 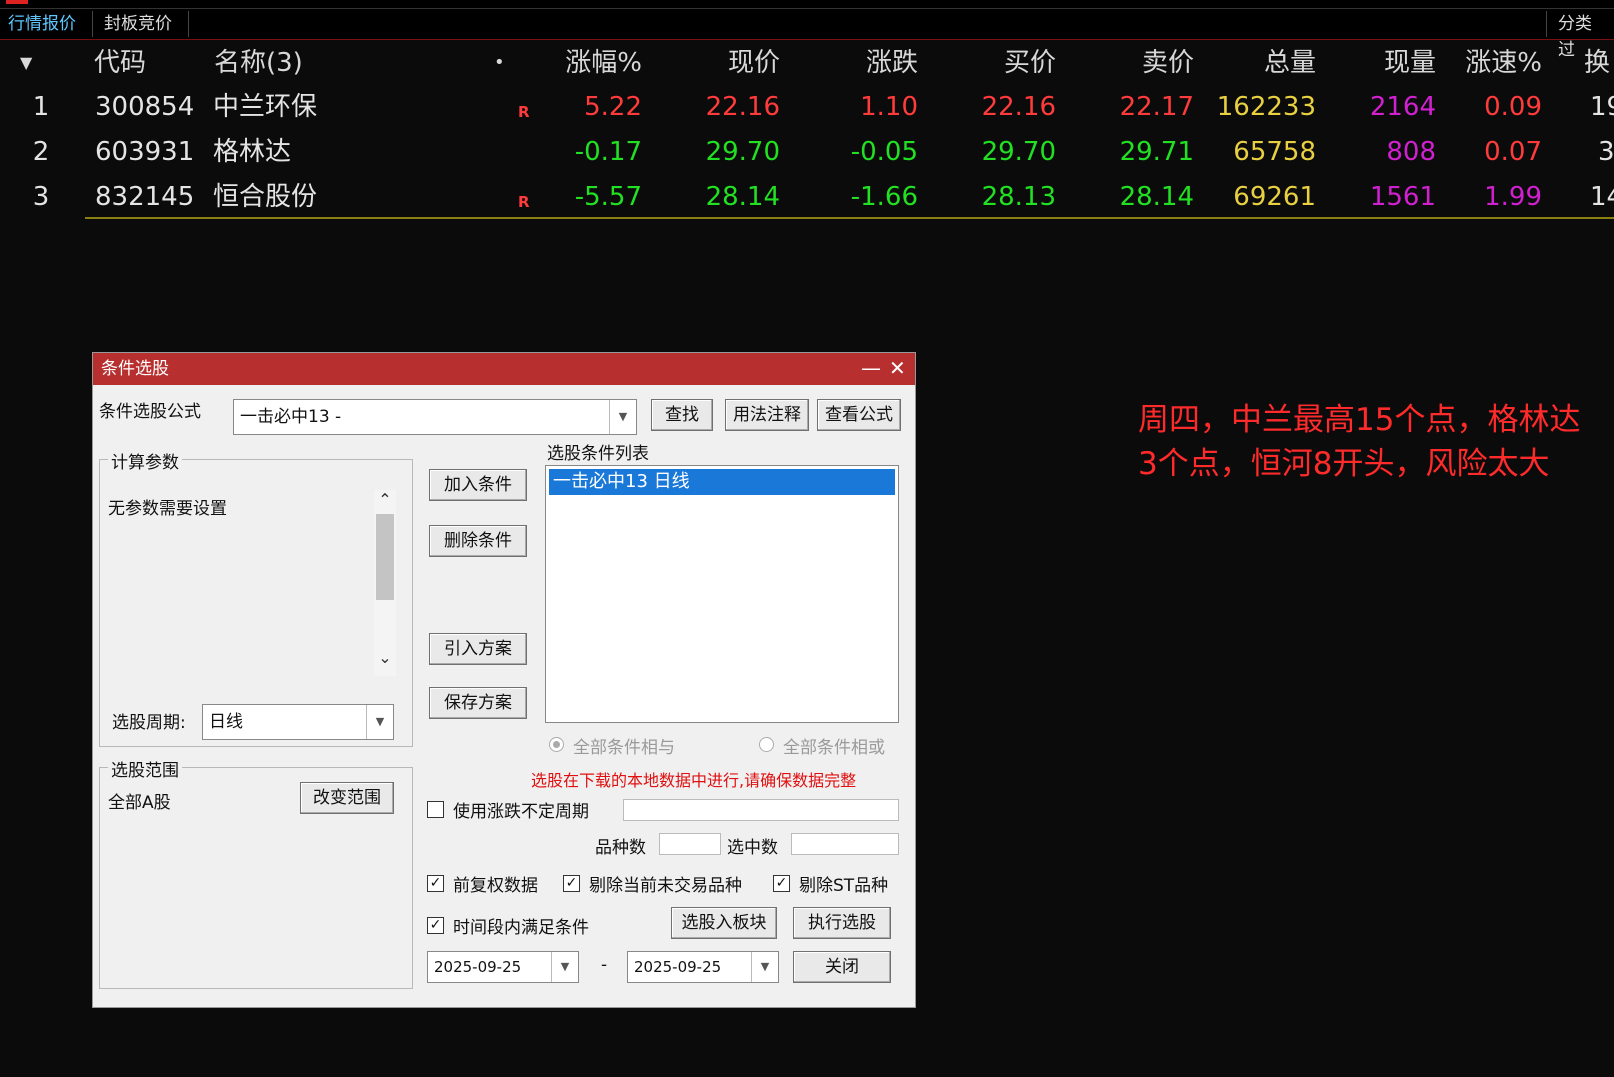 What do you see at coordinates (435, 809) in the screenshot?
I see `uncertain-period-checkbox` at bounding box center [435, 809].